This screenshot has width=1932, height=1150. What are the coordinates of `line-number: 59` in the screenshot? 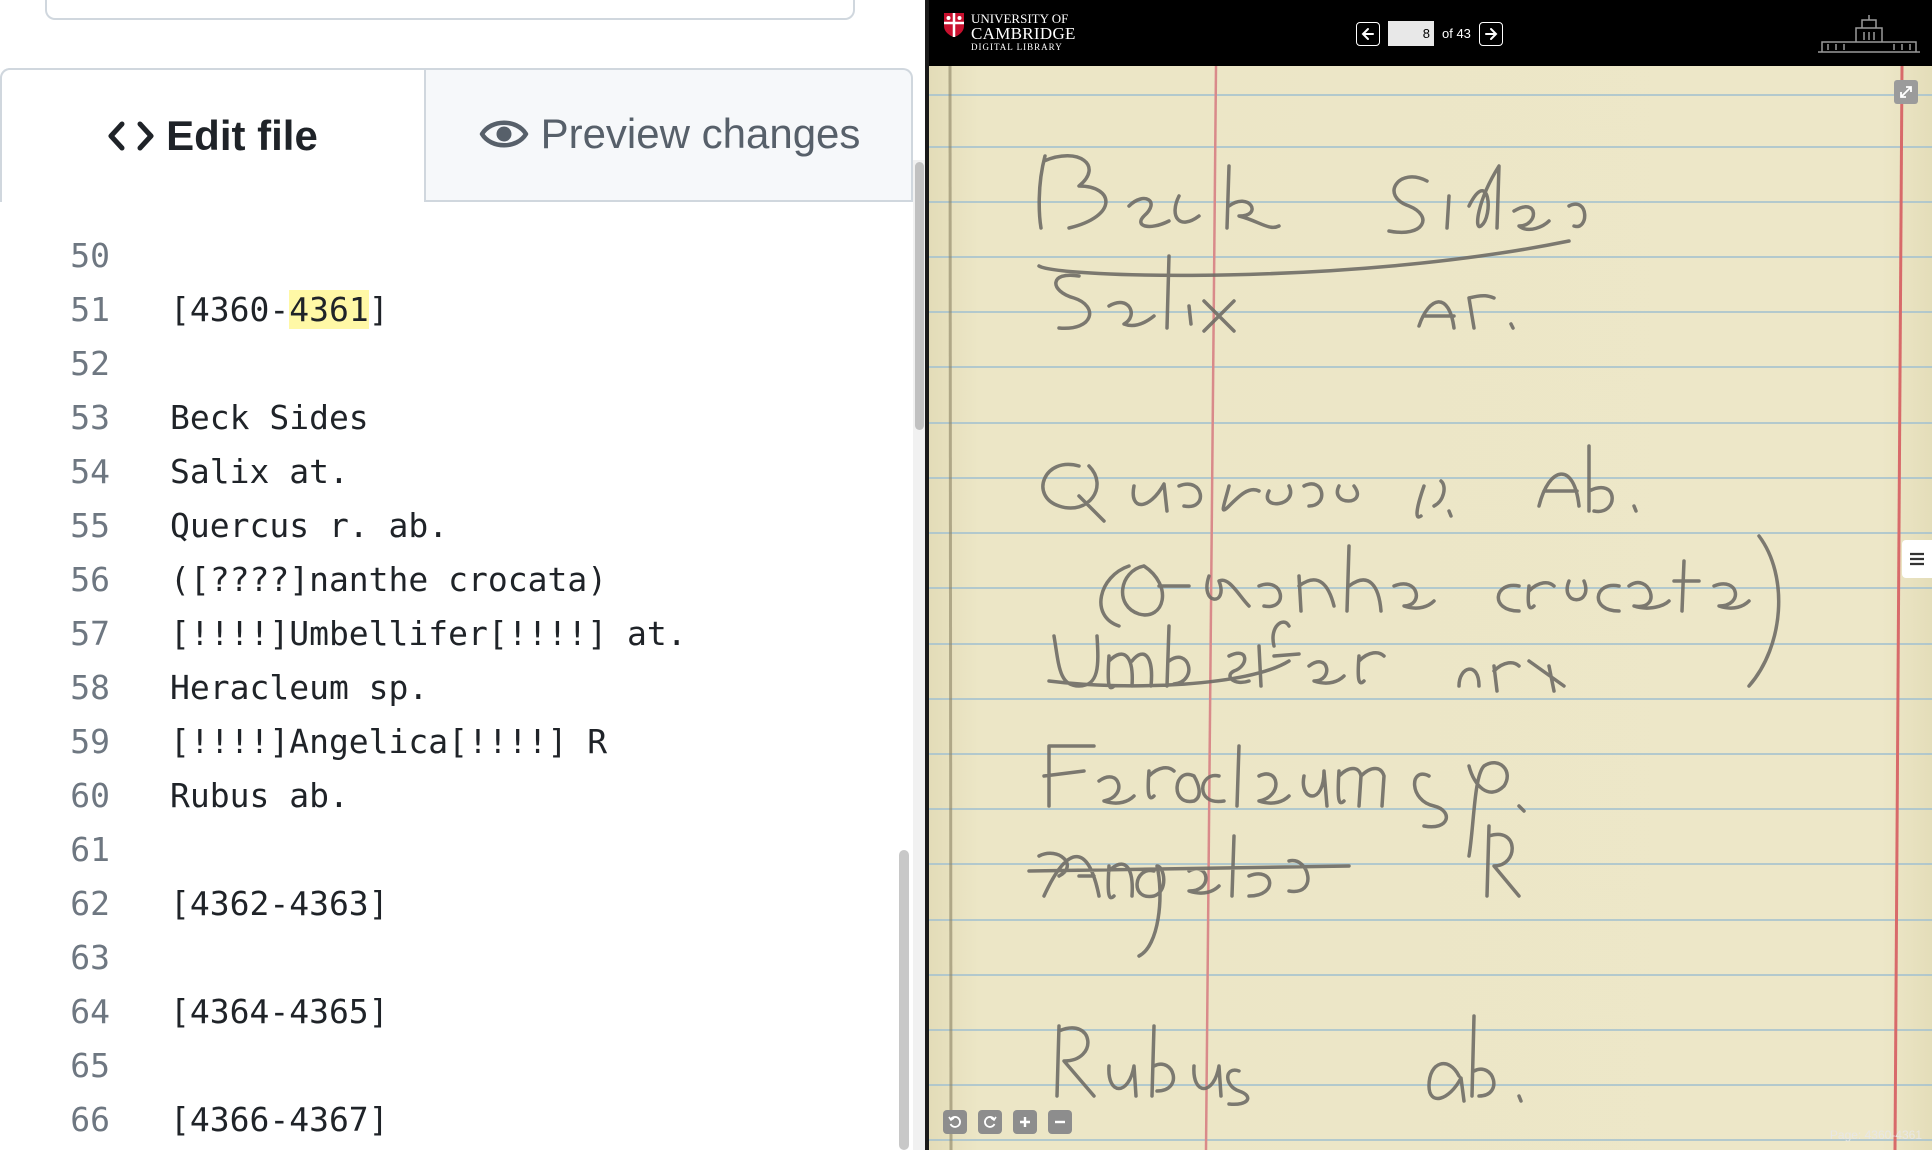 It's located at (90, 741).